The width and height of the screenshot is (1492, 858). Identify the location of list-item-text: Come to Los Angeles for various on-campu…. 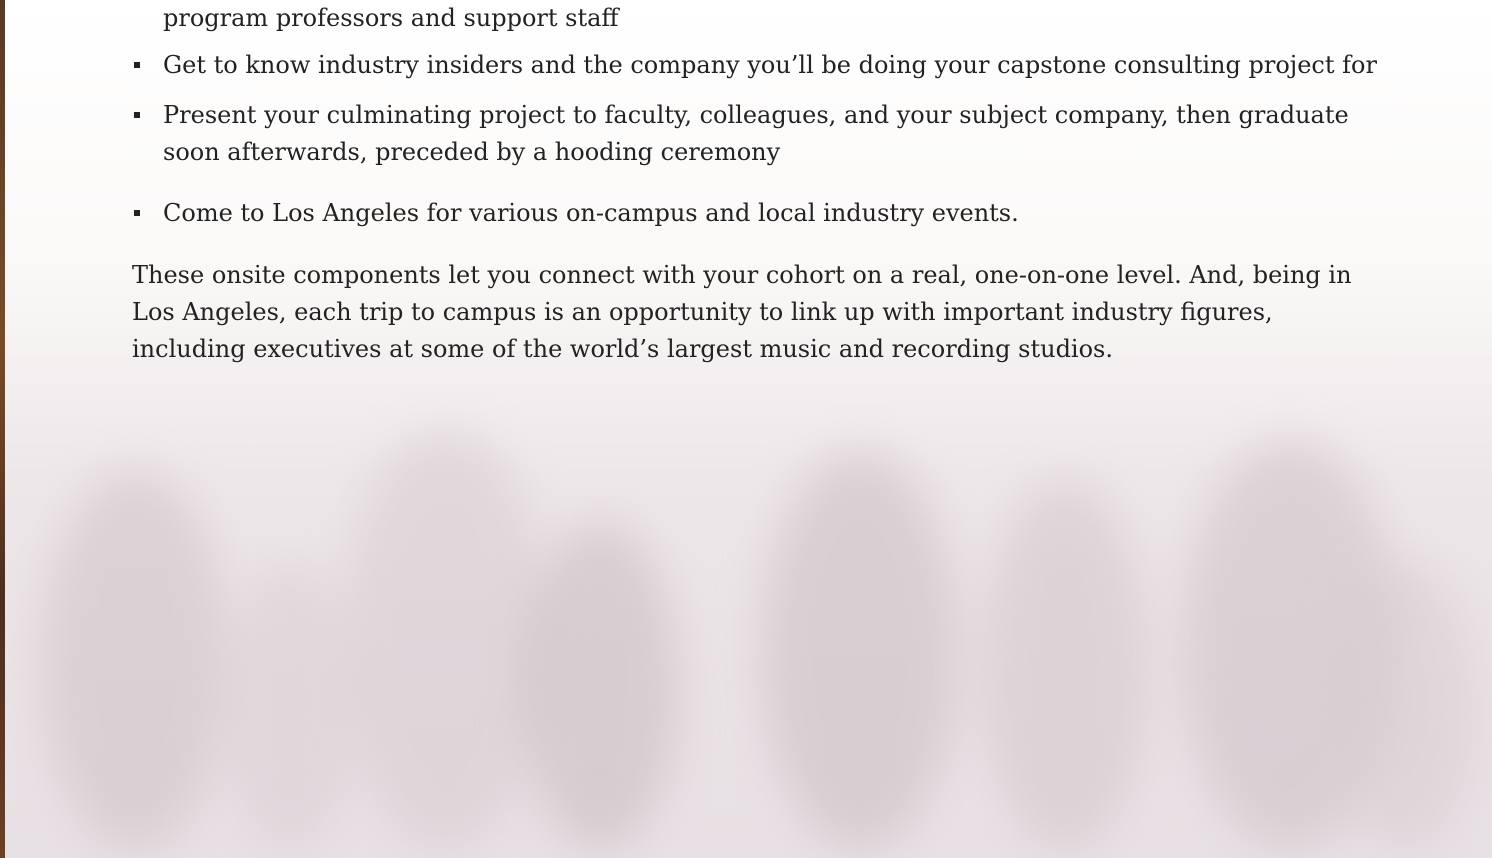
(591, 213).